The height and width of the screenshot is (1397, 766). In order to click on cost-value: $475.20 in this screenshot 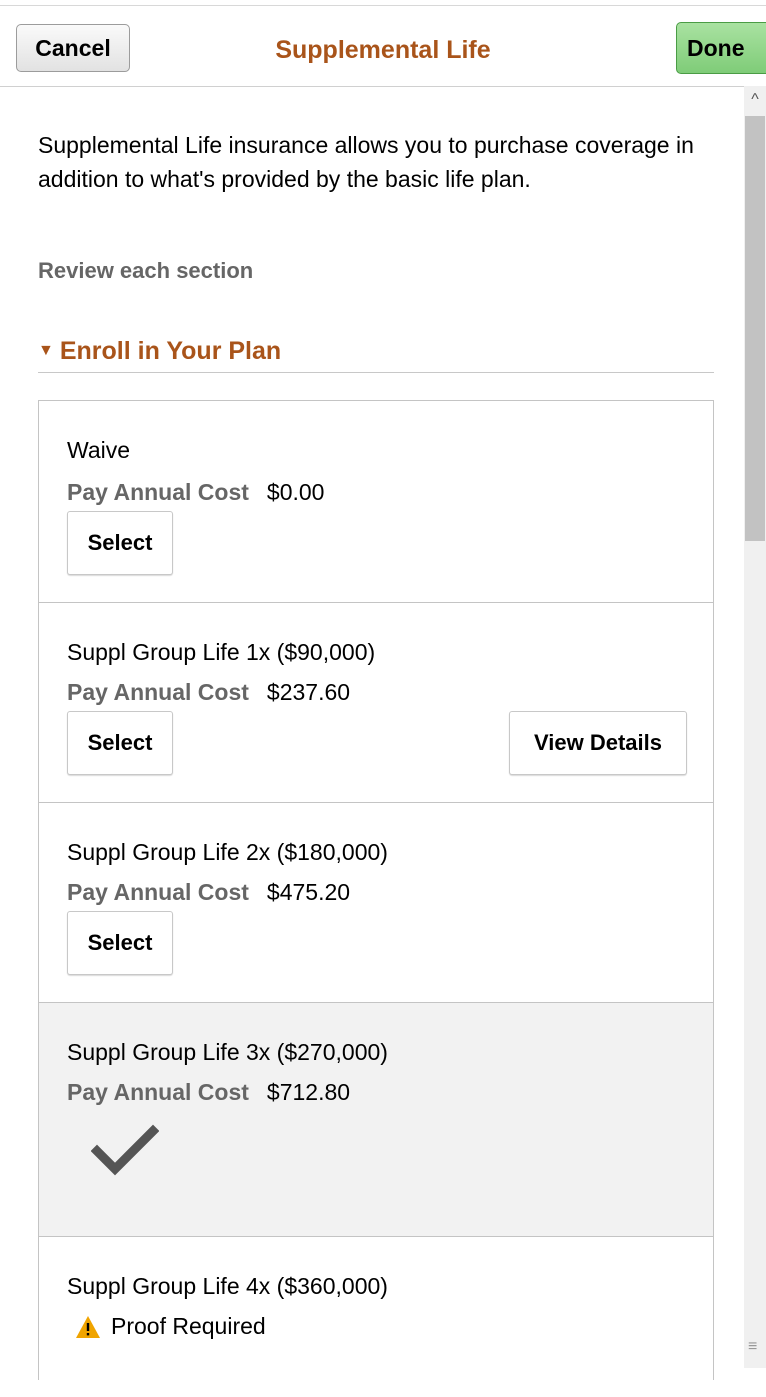, I will do `click(308, 892)`.